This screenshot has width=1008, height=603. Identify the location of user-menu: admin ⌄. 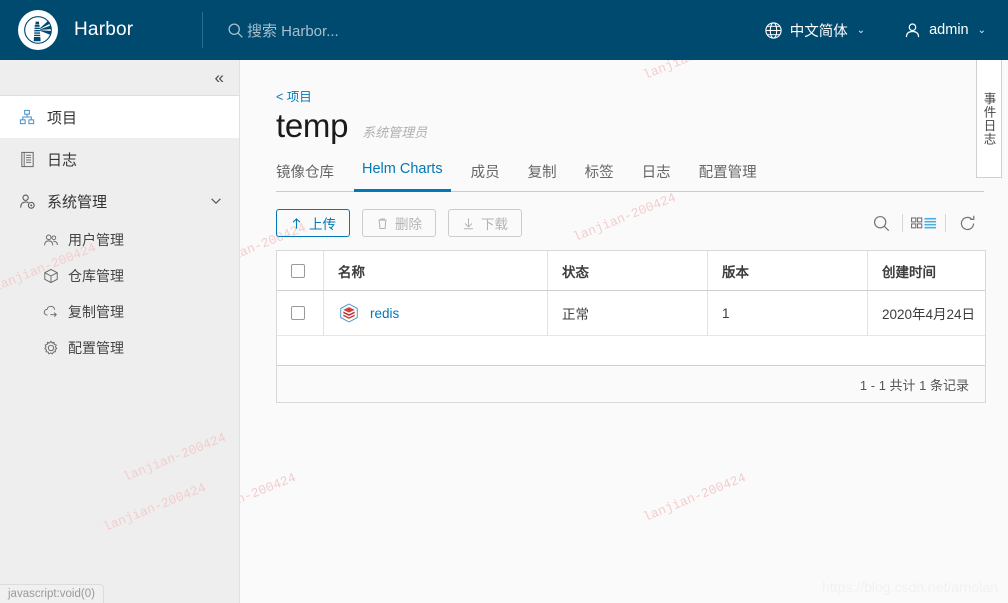
(944, 30).